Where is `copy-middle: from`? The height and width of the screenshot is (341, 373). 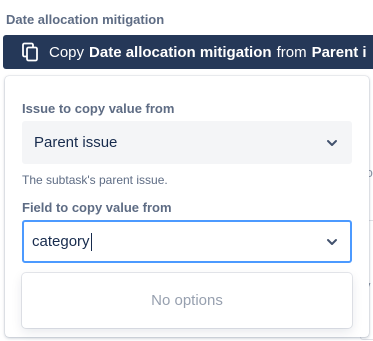
copy-middle: from is located at coordinates (291, 52).